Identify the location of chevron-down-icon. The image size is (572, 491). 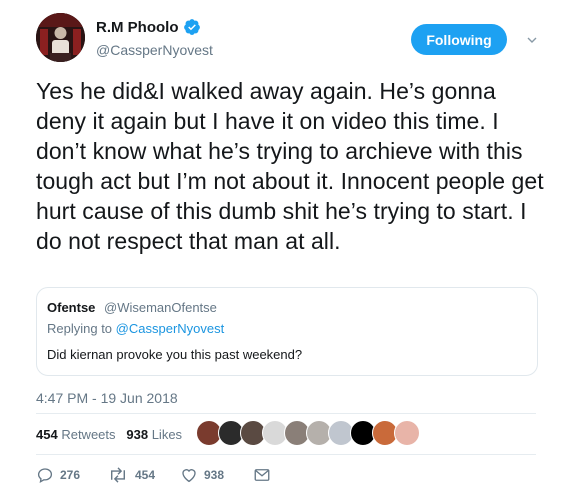
(532, 40).